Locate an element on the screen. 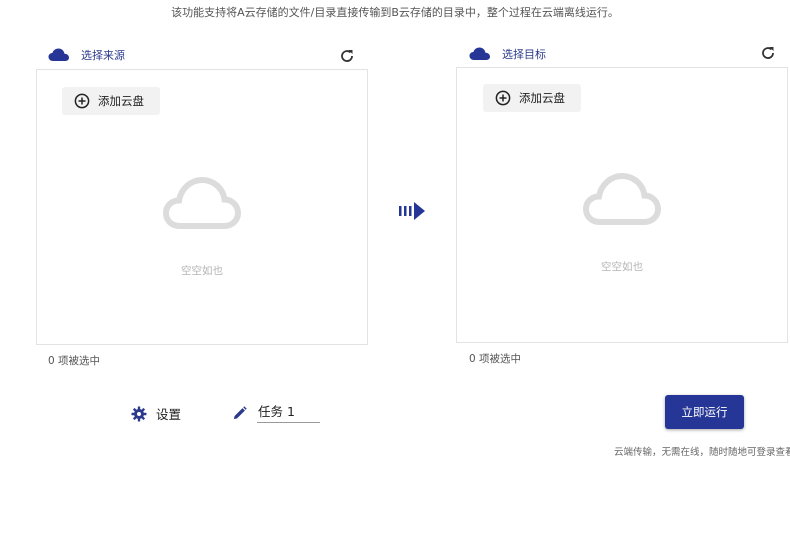  source-header: 选择来源 is located at coordinates (86, 55).